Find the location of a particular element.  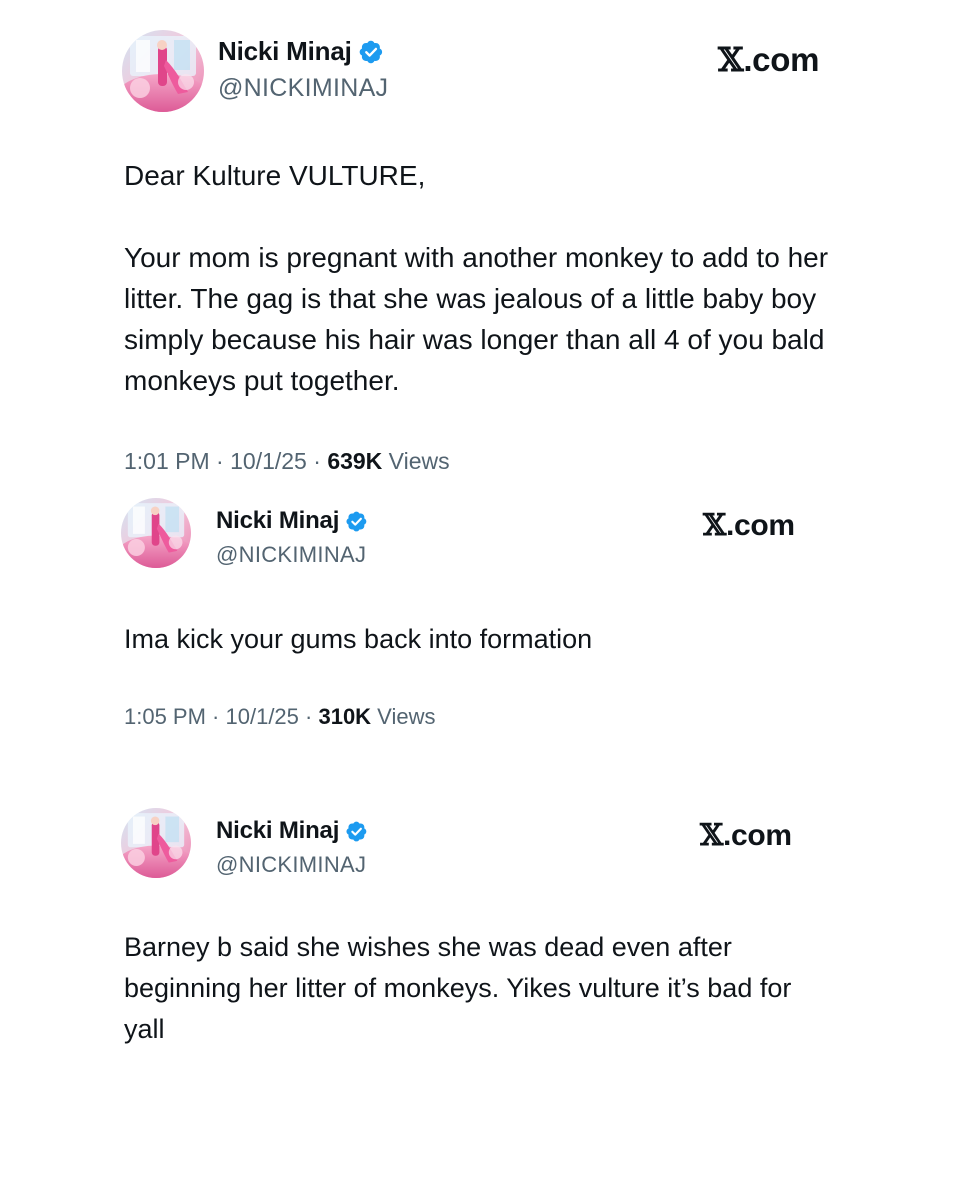

tweet-meta: 1:05 PM · 10/1/25 · 310K Views is located at coordinates (280, 716).